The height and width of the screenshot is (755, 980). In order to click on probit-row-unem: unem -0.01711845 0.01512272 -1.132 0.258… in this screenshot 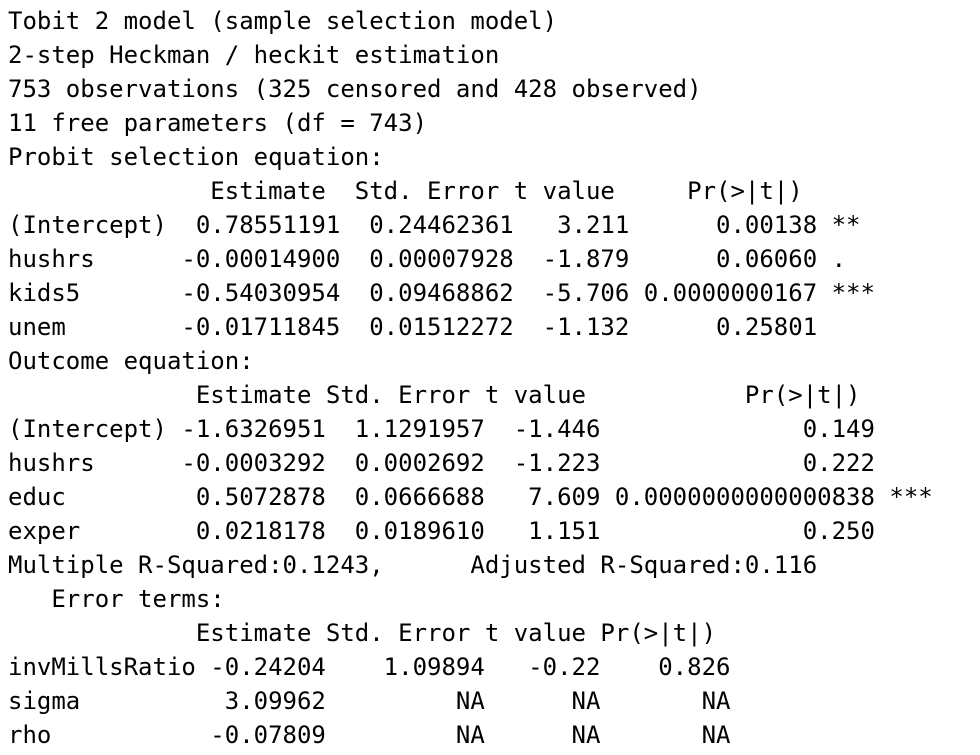, I will do `click(413, 327)`.